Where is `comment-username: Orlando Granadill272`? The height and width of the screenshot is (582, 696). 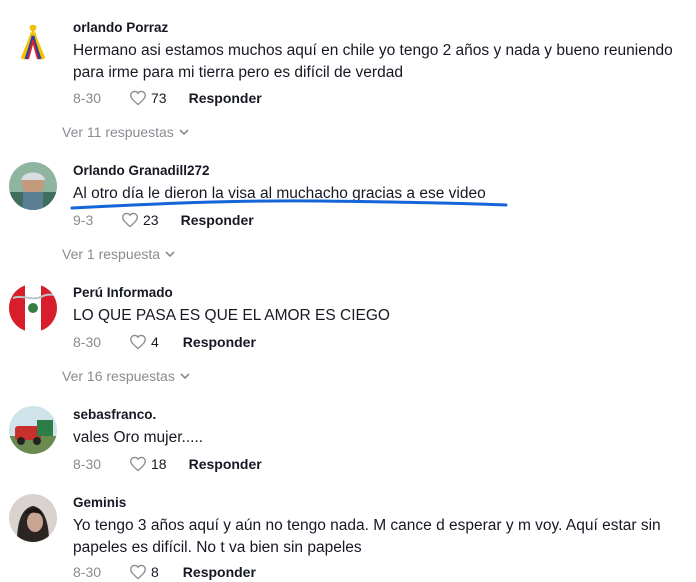
comment-username: Orlando Granadill272 is located at coordinates (380, 171).